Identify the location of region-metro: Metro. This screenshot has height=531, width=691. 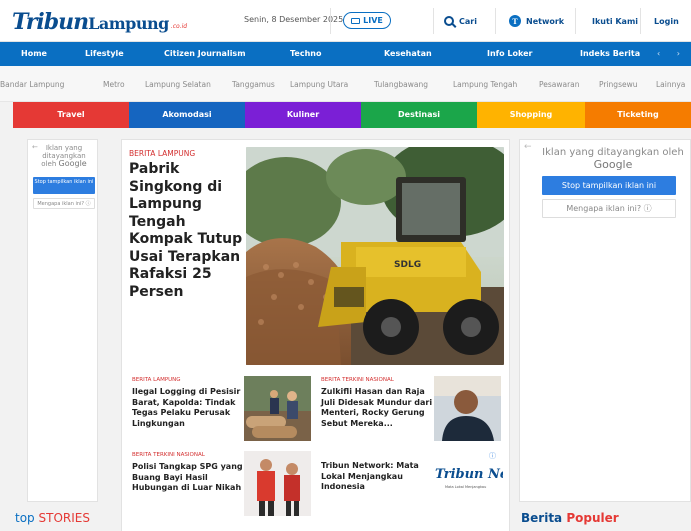
(114, 84).